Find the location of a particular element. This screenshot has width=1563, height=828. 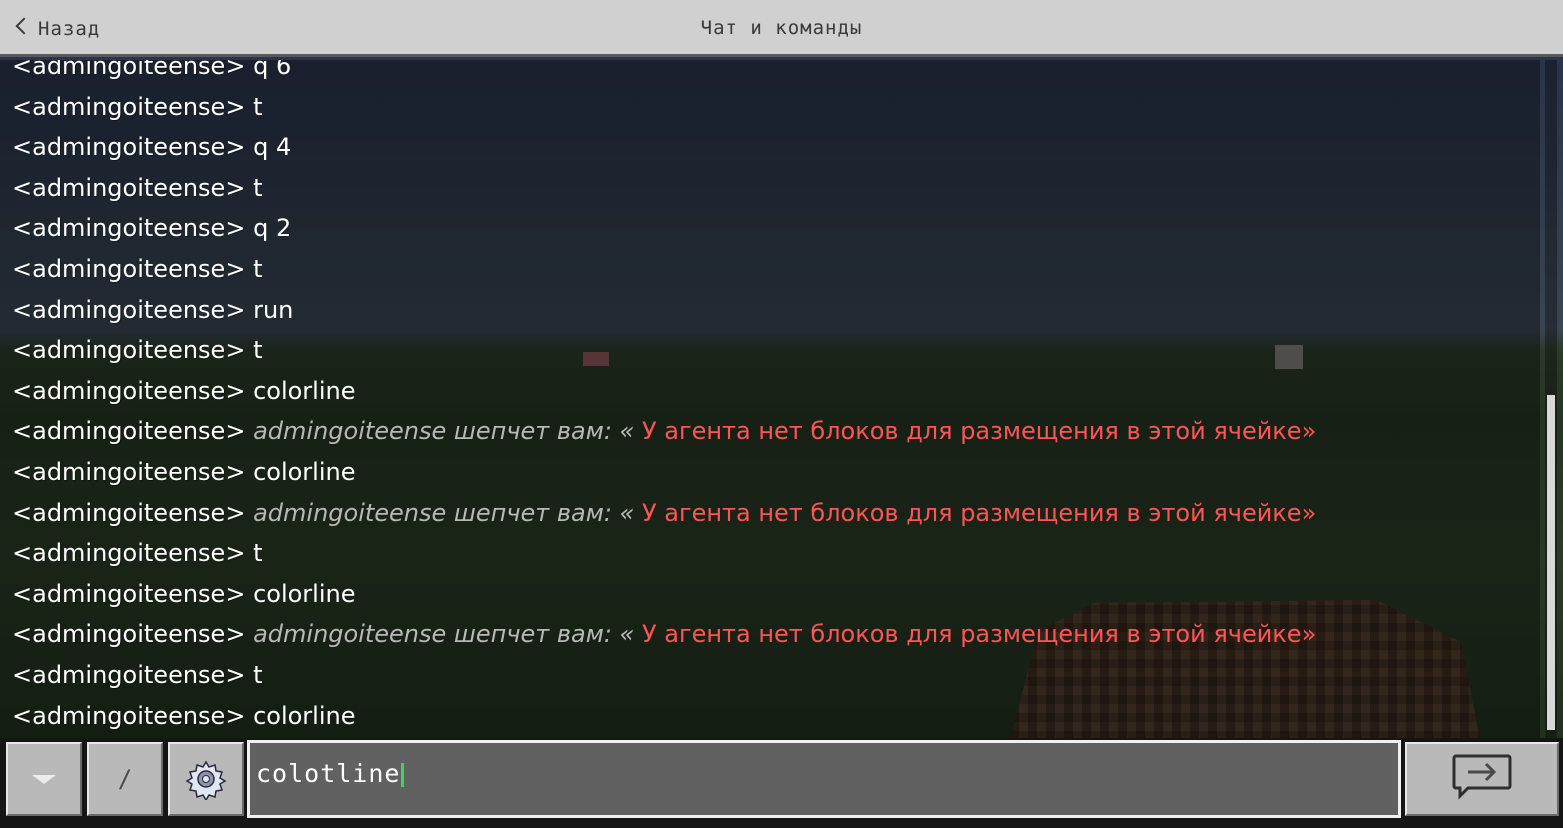

command-slash-button: / is located at coordinates (125, 779).